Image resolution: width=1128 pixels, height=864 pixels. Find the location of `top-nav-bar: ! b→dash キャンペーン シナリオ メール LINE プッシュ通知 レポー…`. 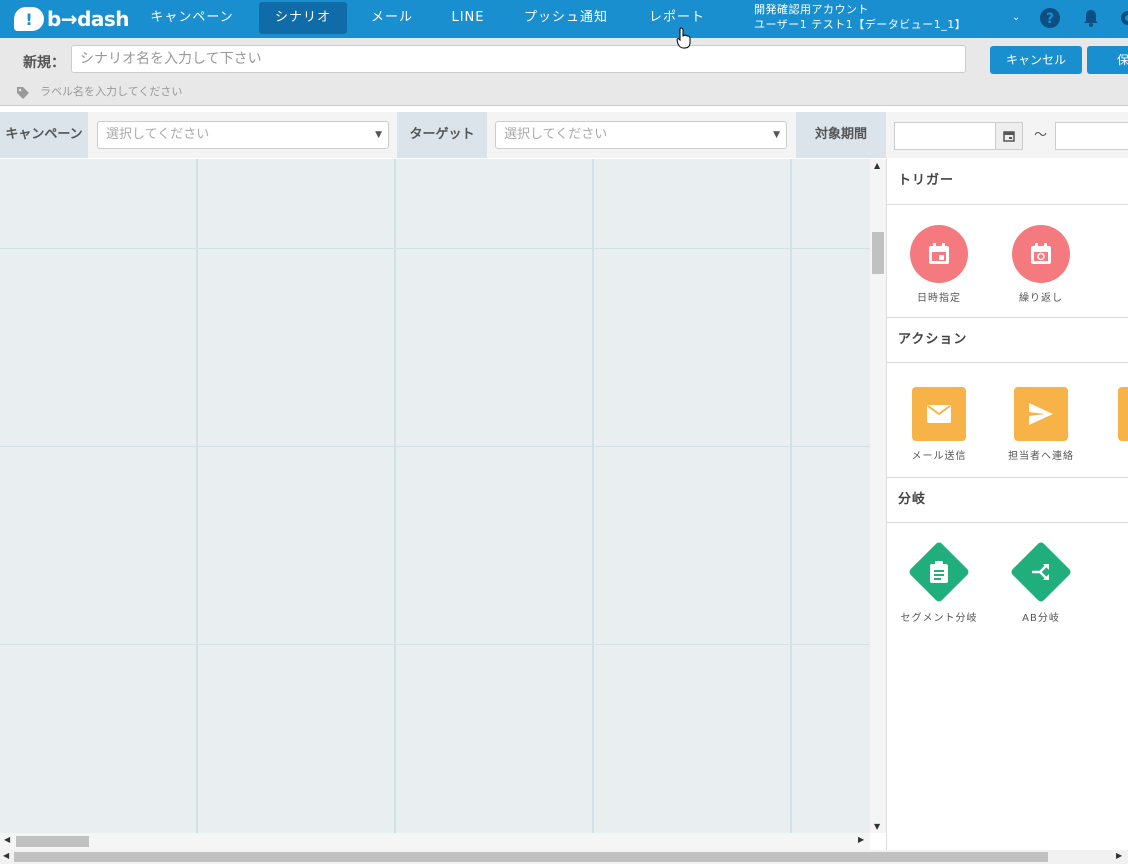

top-nav-bar: ! b→dash キャンペーン シナリオ メール LINE プッシュ通知 レポー… is located at coordinates (564, 19).